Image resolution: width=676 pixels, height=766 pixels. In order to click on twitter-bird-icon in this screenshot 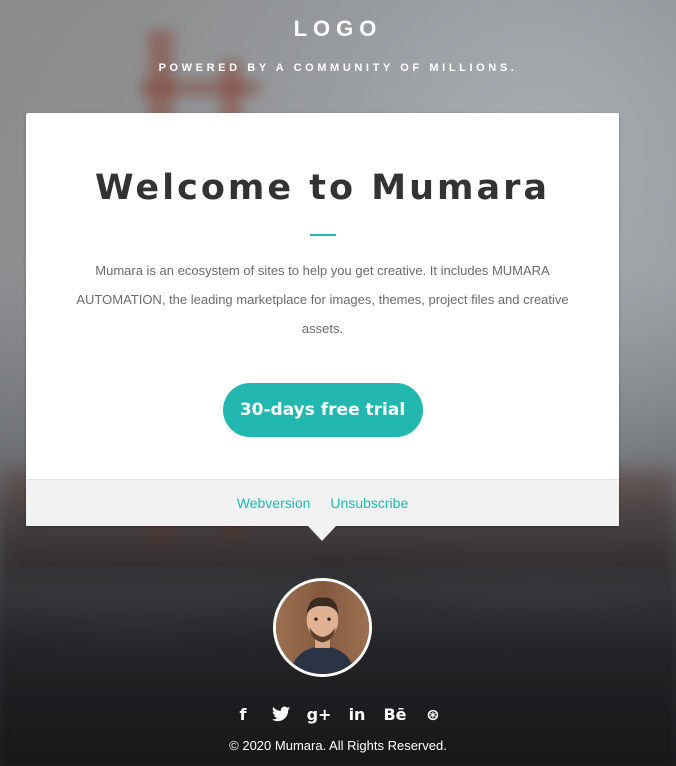, I will do `click(281, 714)`.